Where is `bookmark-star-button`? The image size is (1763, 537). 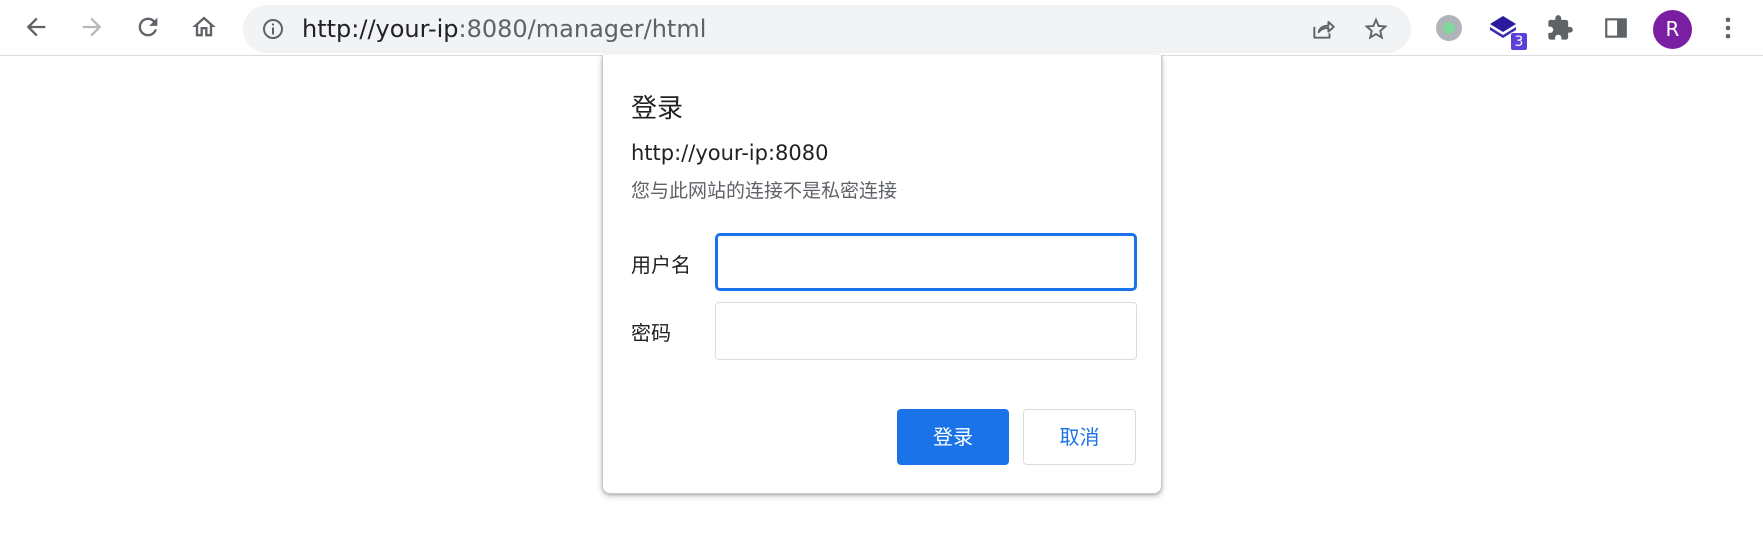
bookmark-star-button is located at coordinates (1376, 29).